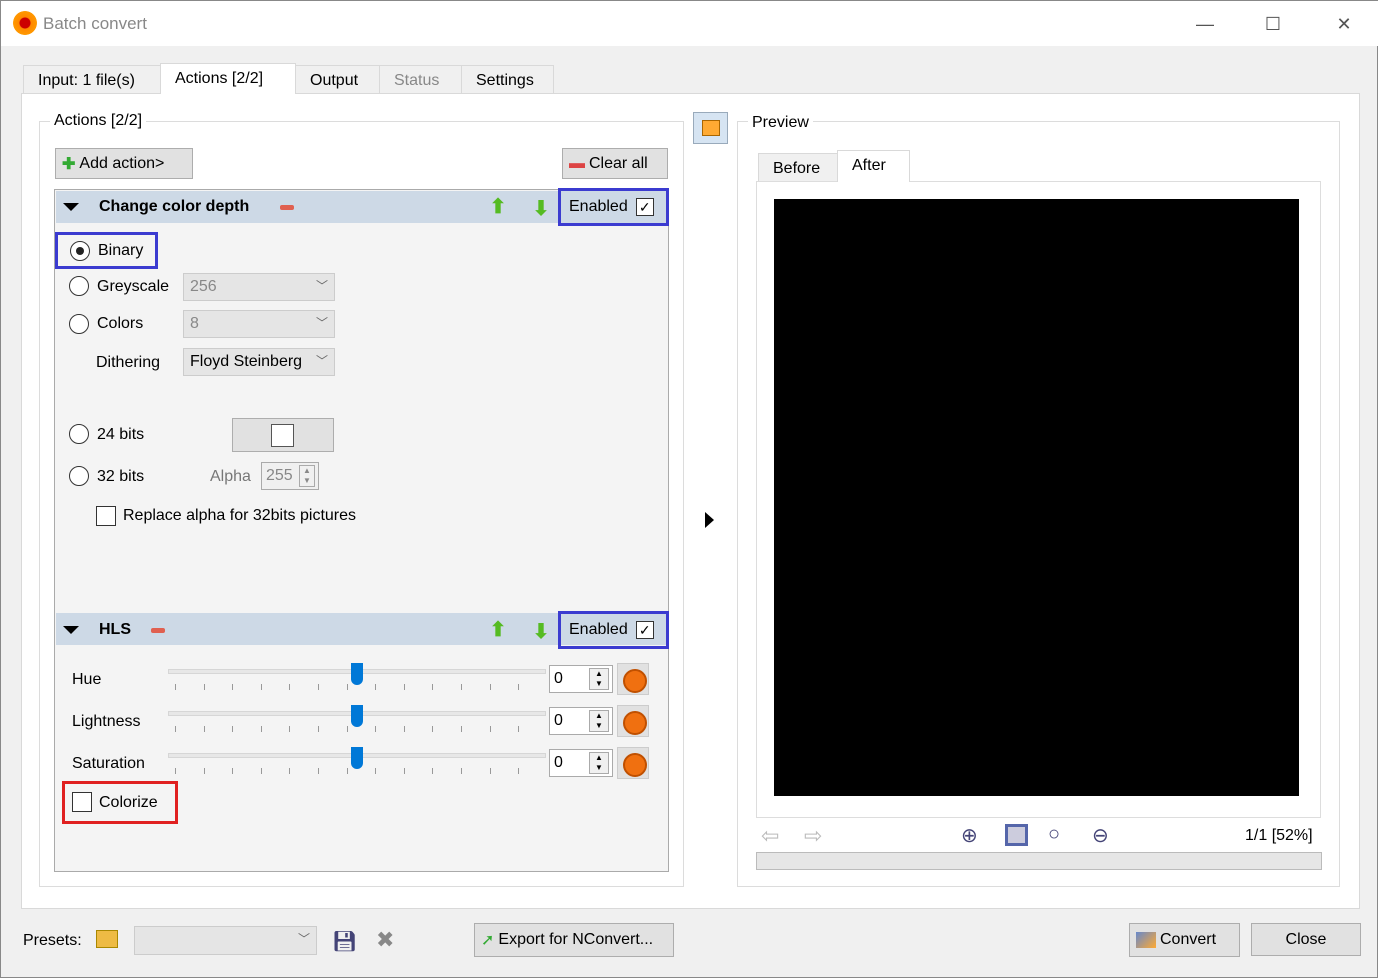 The width and height of the screenshot is (1378, 978). I want to click on convert-button: Convert, so click(1184, 940).